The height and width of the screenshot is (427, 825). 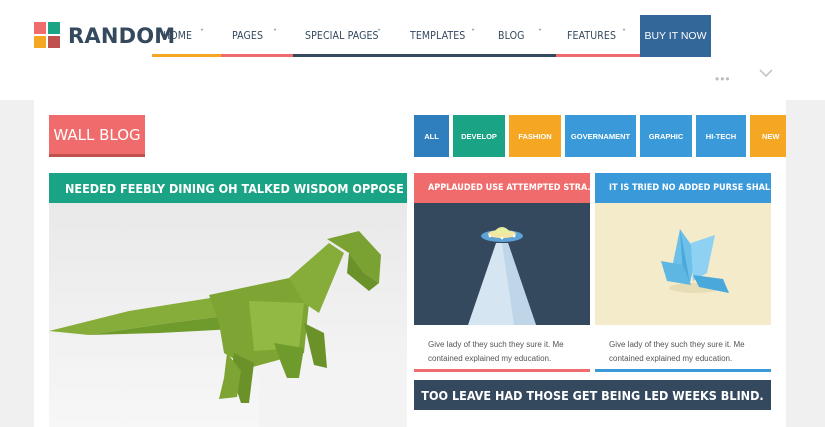 I want to click on ufo-image, so click(x=502, y=264).